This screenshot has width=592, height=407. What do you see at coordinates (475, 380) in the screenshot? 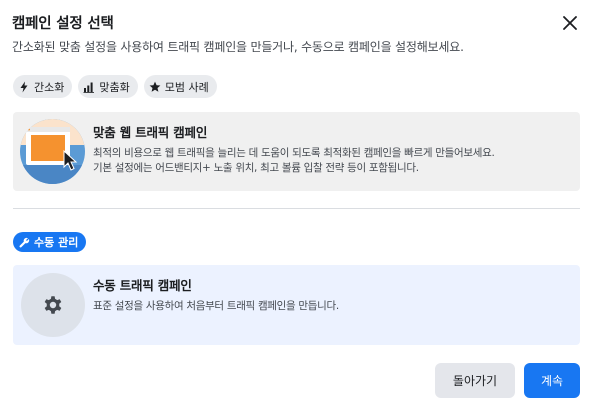
I see `back-button: 돌아가기` at bounding box center [475, 380].